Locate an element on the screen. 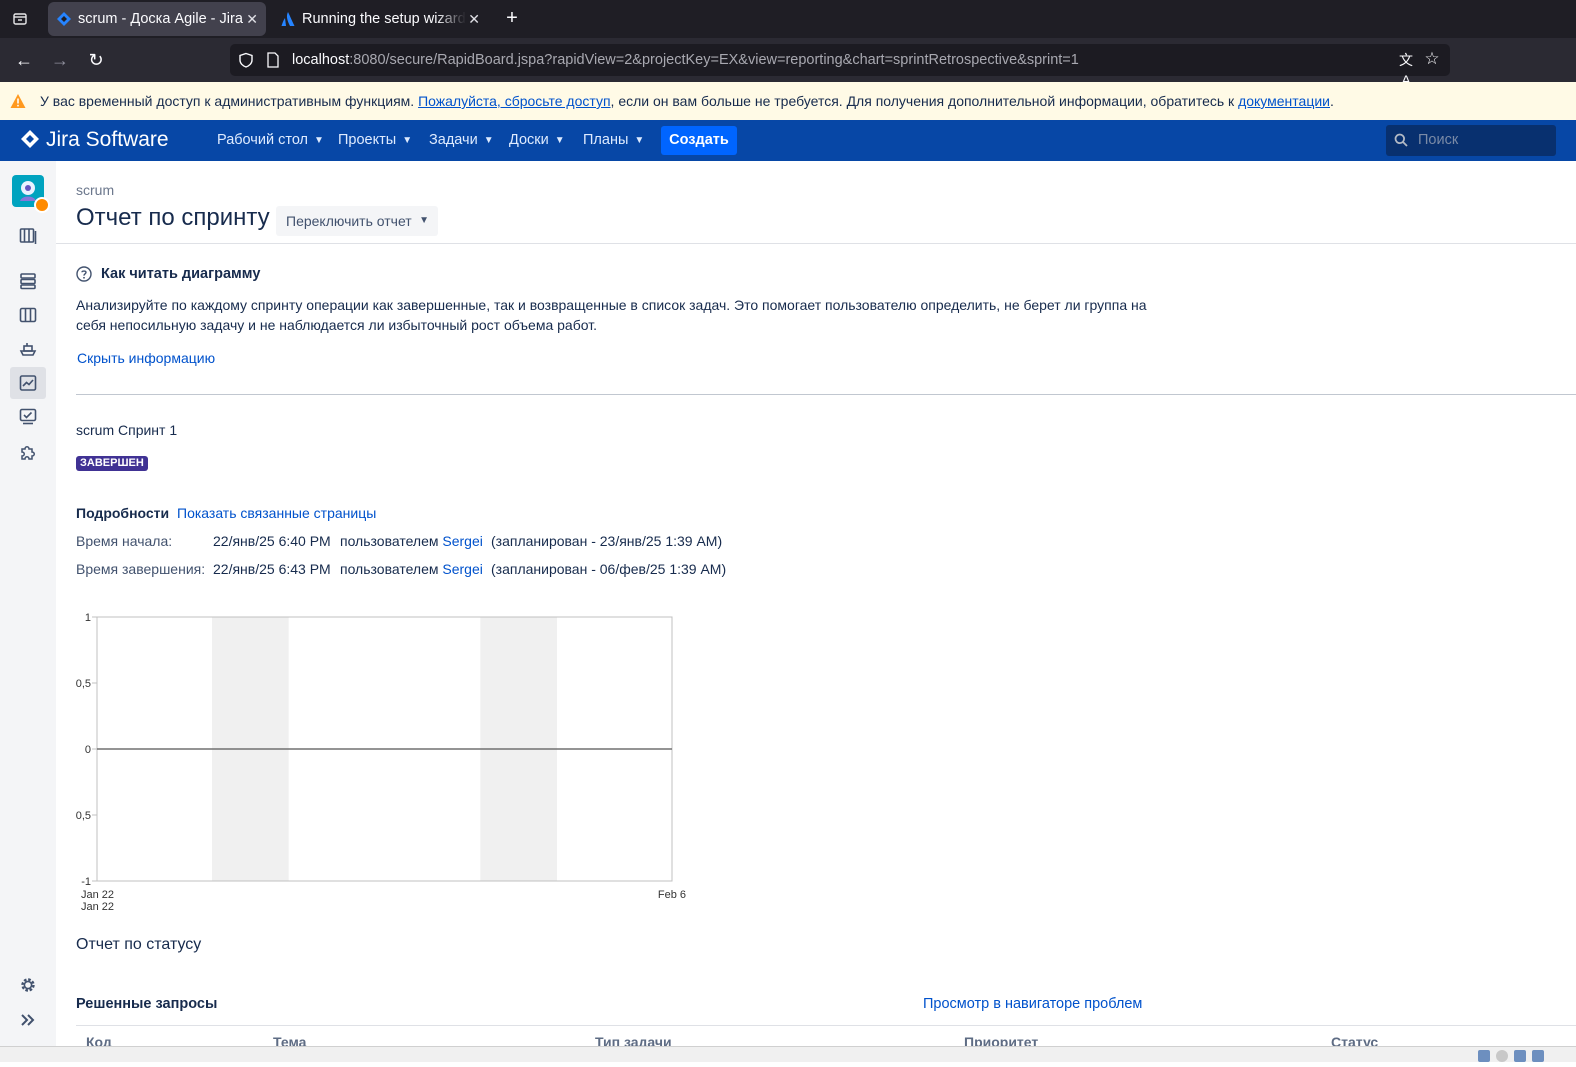 The width and height of the screenshot is (1576, 1067). sidebar-item-releases is located at coordinates (28, 349).